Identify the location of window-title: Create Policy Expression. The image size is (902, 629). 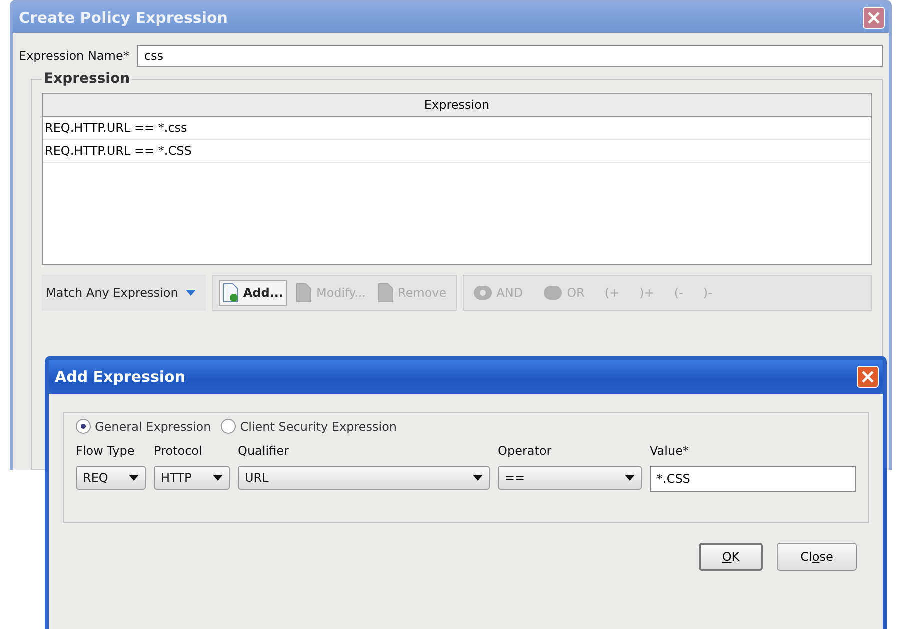
(123, 18).